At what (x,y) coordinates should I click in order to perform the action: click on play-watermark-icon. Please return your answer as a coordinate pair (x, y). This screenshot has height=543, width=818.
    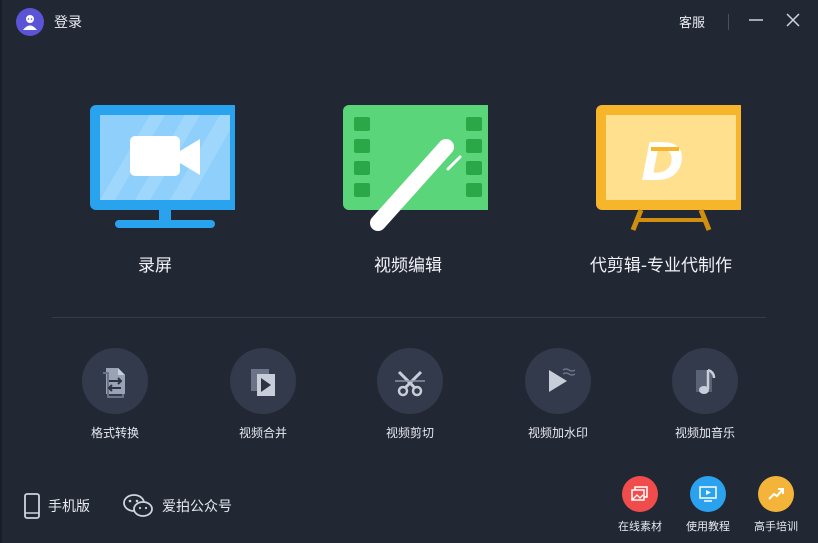
    Looking at the image, I should click on (562, 380).